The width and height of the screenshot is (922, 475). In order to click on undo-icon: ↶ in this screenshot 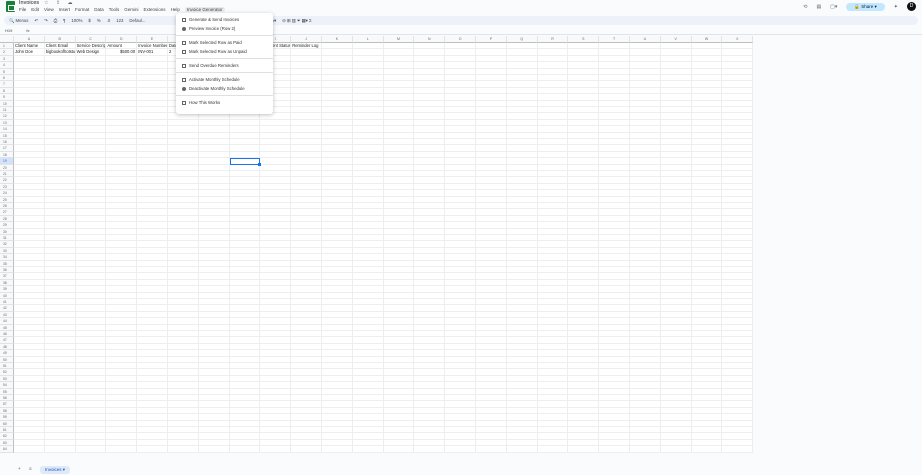, I will do `click(36, 21)`.